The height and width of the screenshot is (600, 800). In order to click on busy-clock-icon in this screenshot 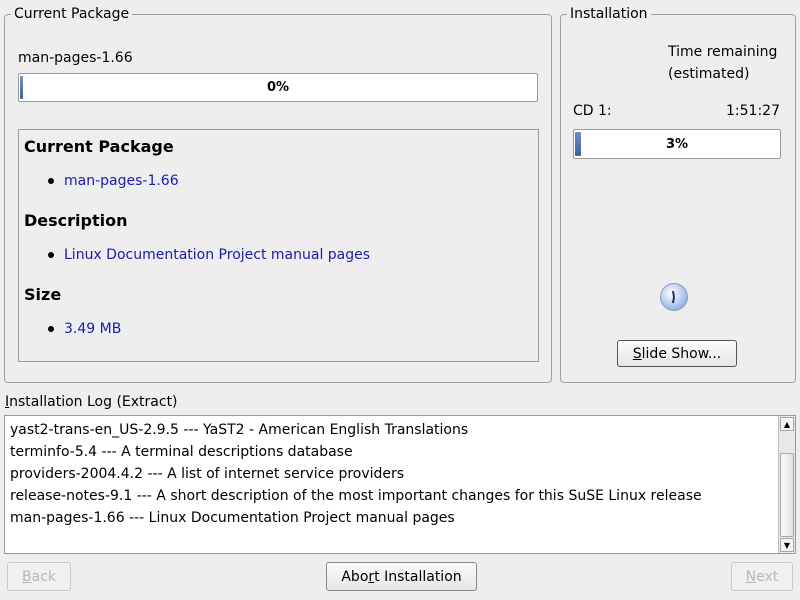, I will do `click(674, 297)`.